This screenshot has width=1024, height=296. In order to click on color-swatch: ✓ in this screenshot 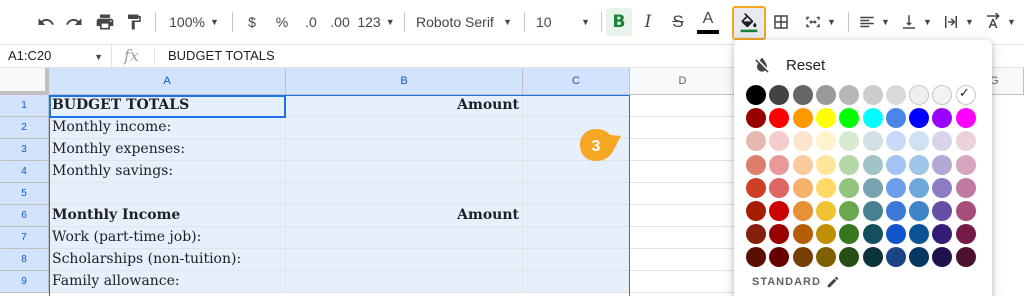, I will do `click(966, 95)`.